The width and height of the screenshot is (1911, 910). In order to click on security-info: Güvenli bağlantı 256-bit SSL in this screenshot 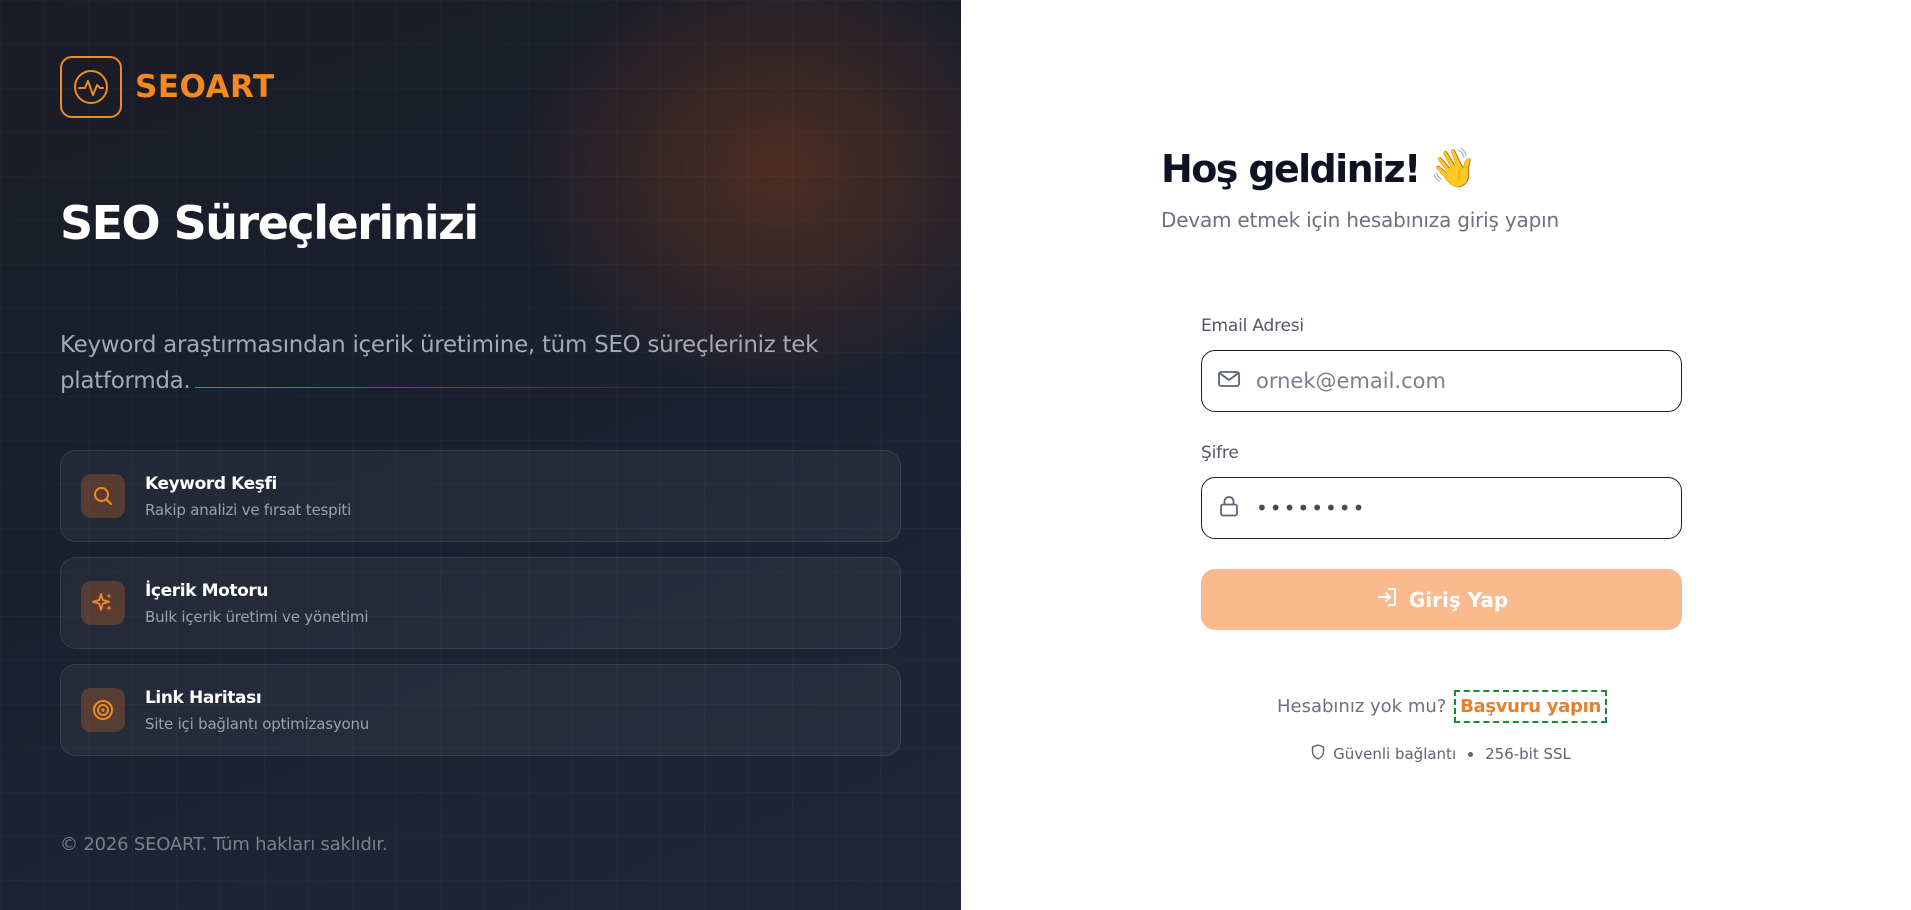, I will do `click(1436, 754)`.